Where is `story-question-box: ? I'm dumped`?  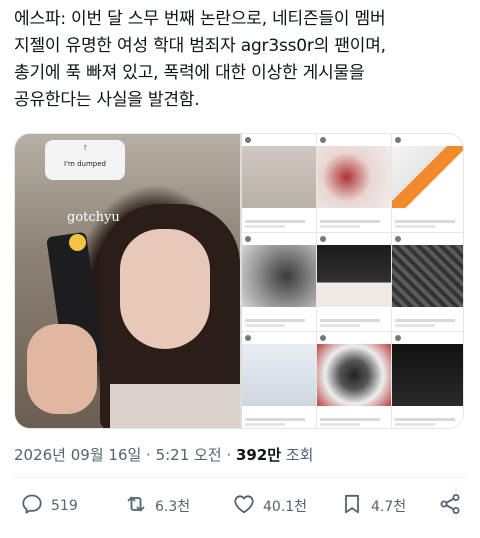 story-question-box: ? I'm dumped is located at coordinates (85, 160).